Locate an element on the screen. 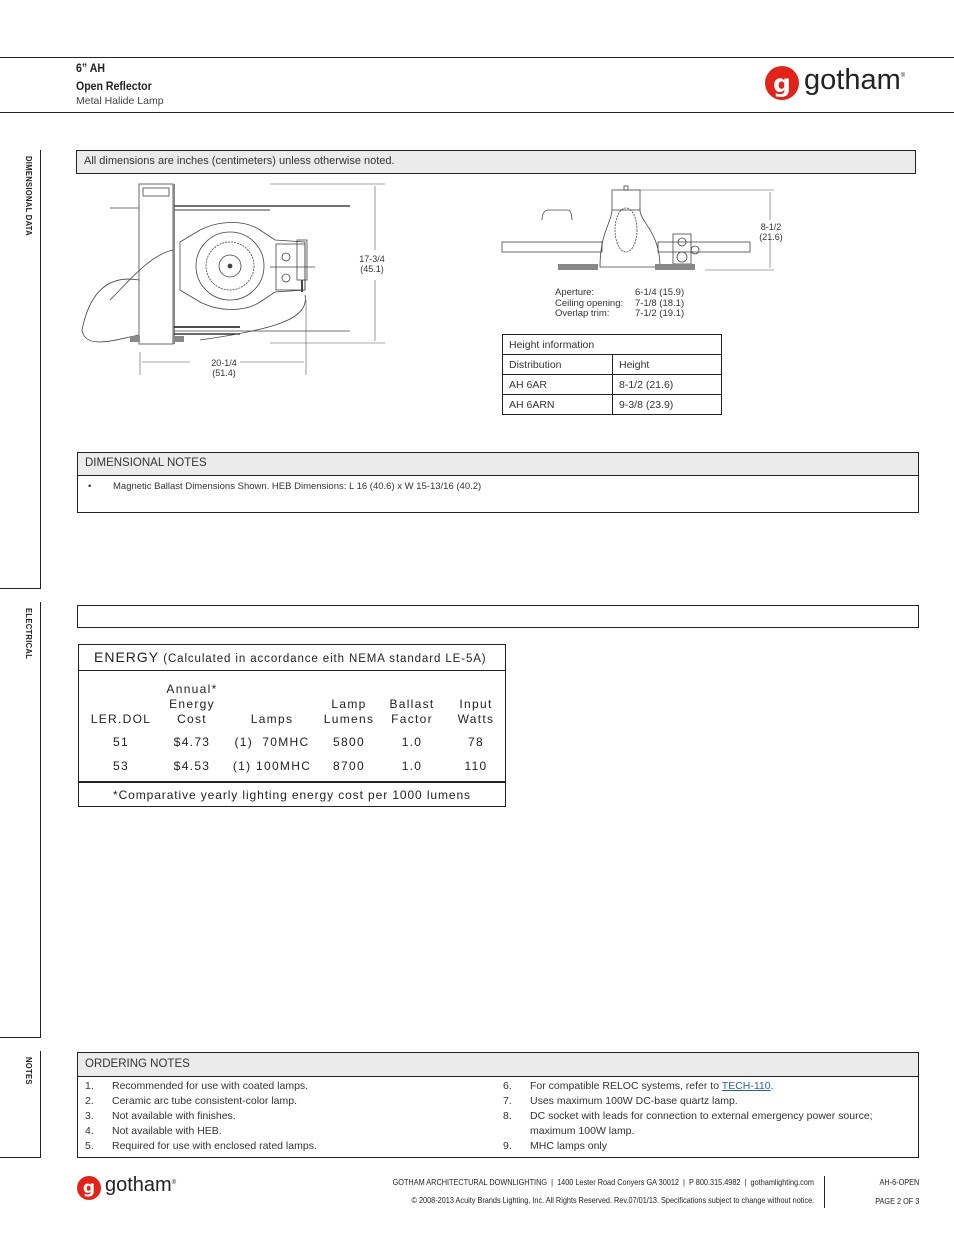 This screenshot has width=954, height=1235. side-tab-notes-label: NOTES is located at coordinates (29, 1071).